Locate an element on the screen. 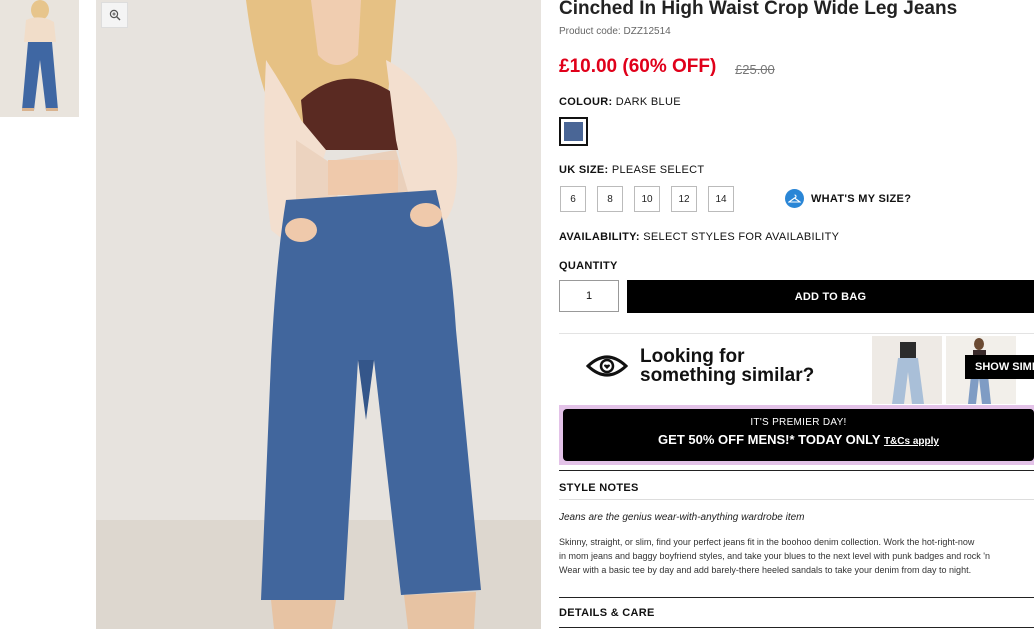  quantity-input: 1 is located at coordinates (589, 296).